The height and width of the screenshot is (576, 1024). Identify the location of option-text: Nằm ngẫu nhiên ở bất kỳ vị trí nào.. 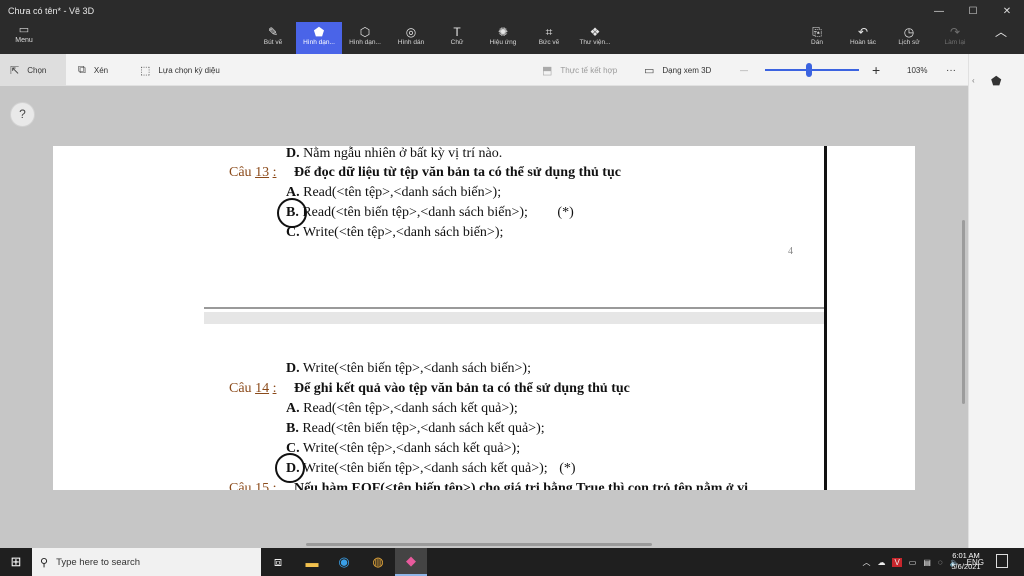
(403, 153).